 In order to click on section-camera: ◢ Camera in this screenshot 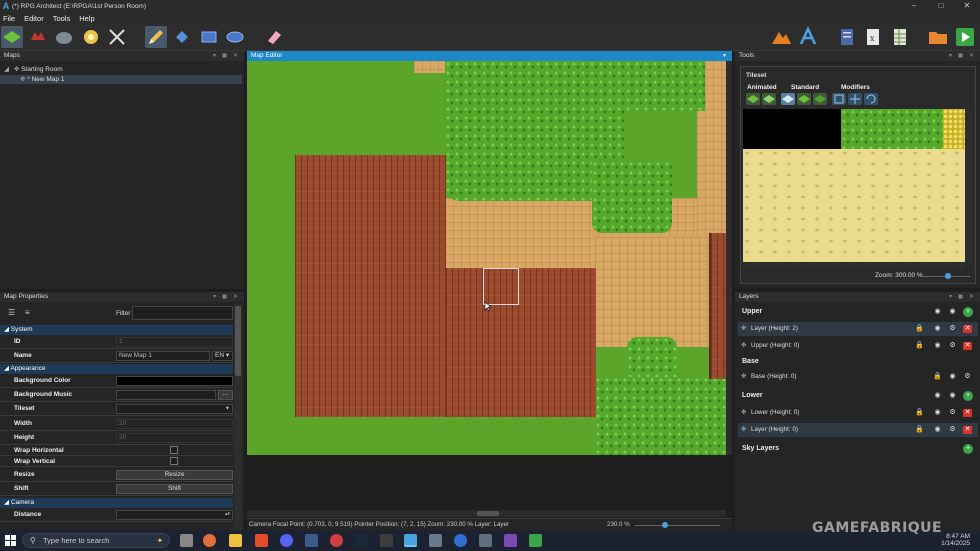, I will do `click(116, 503)`.